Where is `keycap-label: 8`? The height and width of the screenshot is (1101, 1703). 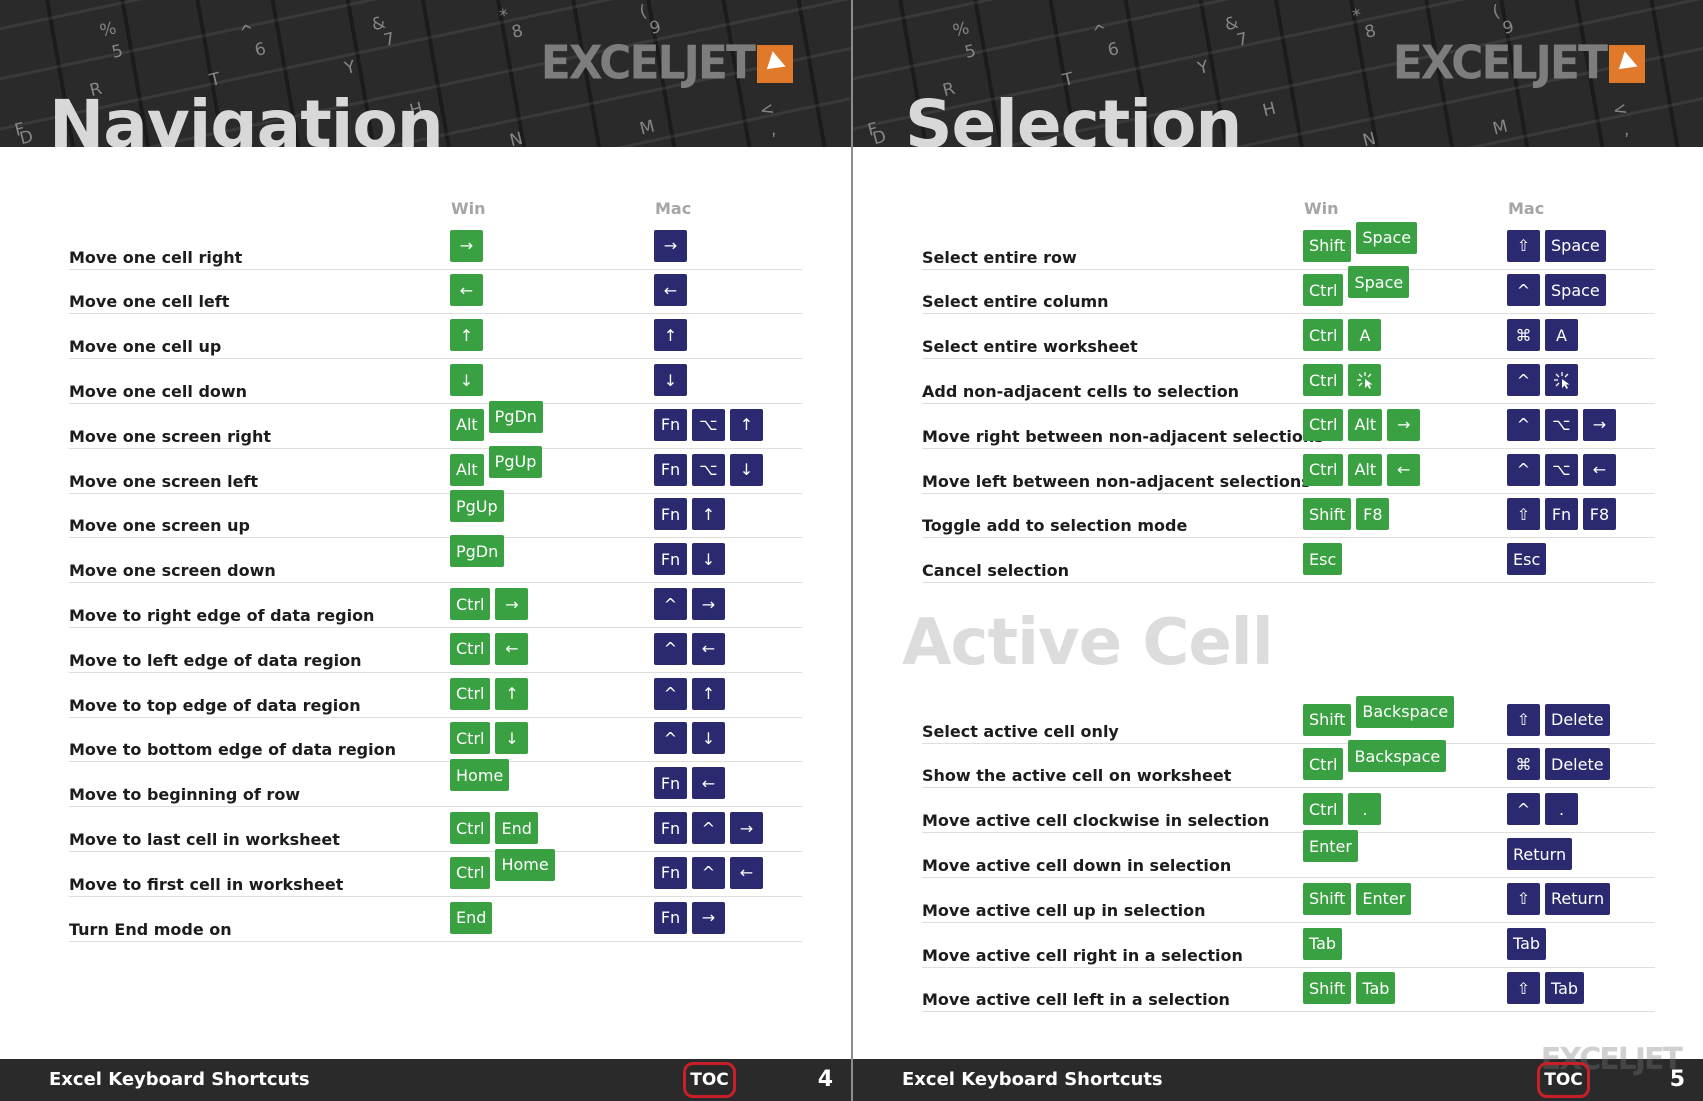 keycap-label: 8 is located at coordinates (1370, 32).